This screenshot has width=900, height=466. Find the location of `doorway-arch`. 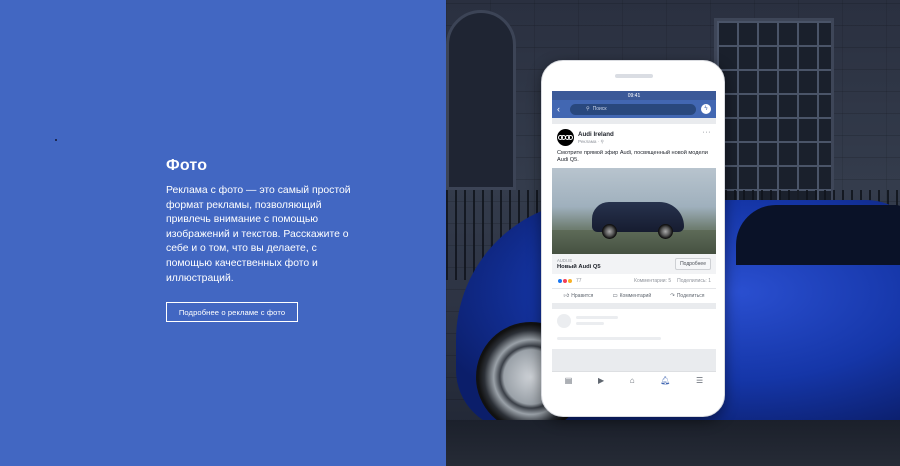

doorway-arch is located at coordinates (481, 100).